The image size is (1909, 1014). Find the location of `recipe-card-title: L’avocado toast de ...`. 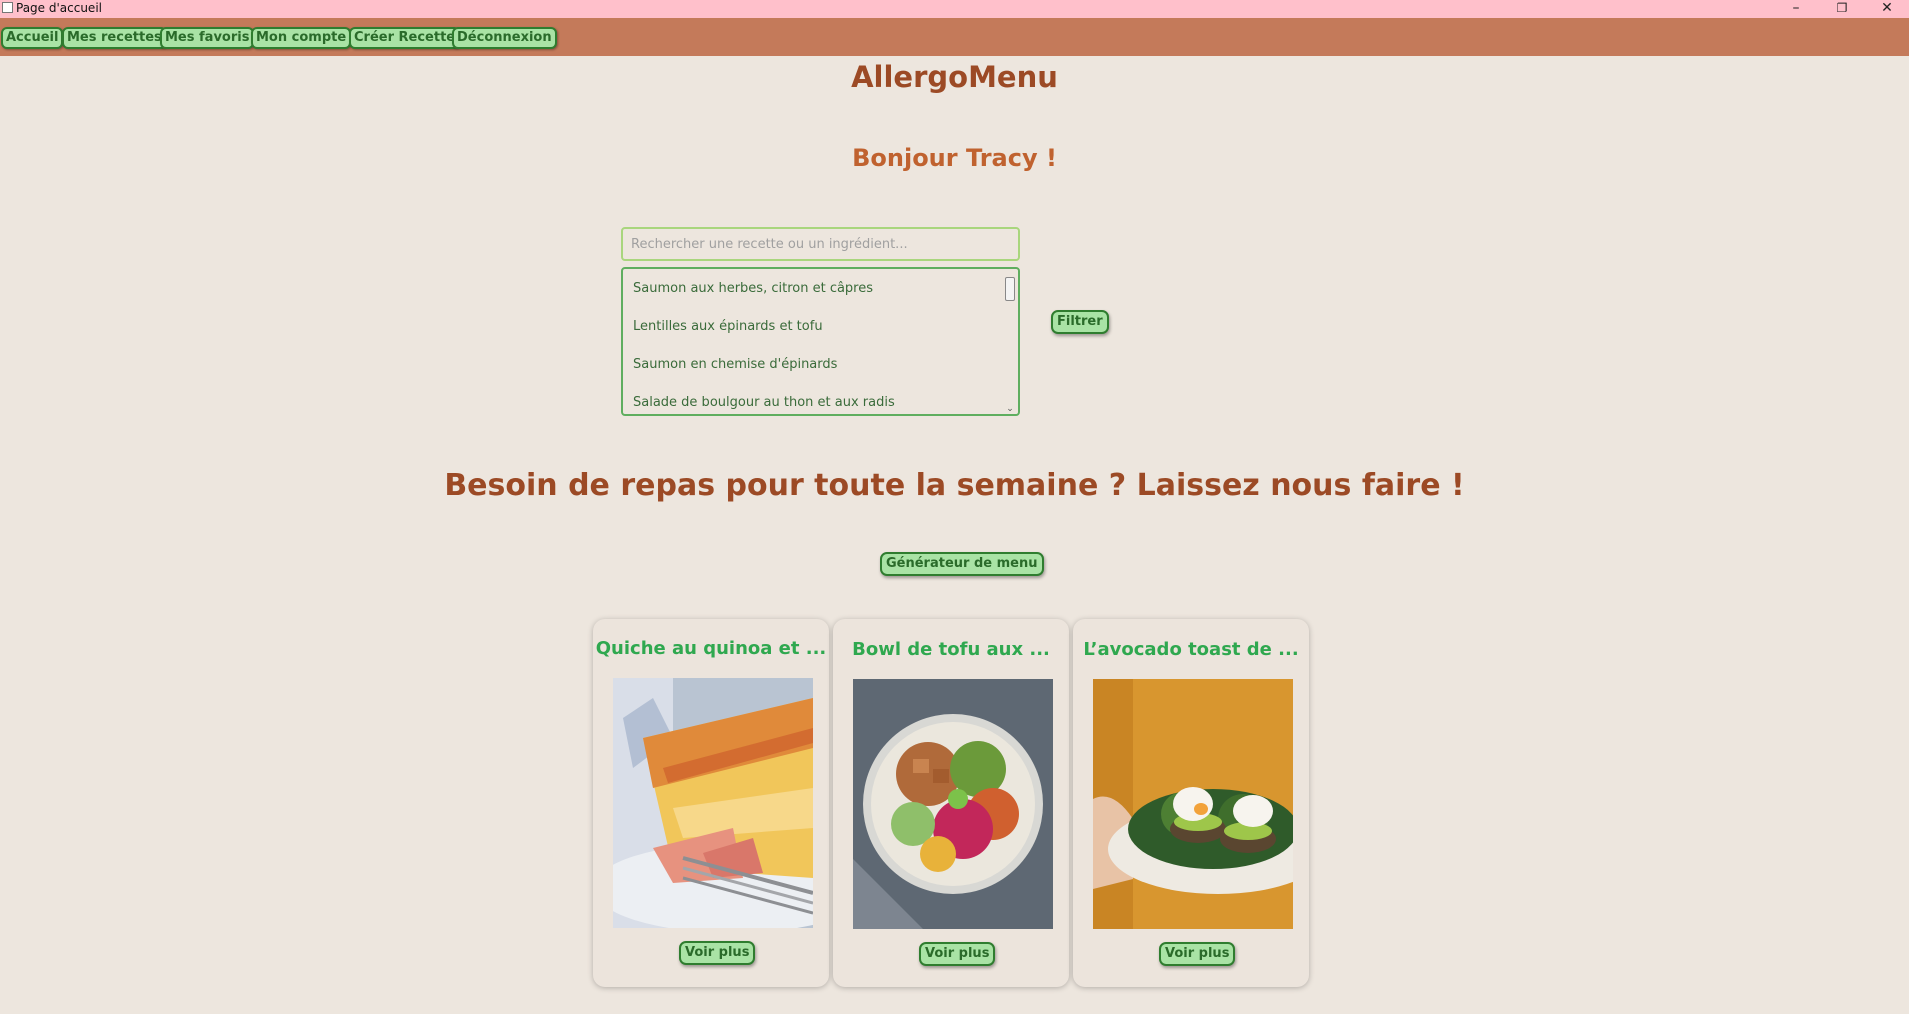

recipe-card-title: L’avocado toast de ... is located at coordinates (1191, 649).